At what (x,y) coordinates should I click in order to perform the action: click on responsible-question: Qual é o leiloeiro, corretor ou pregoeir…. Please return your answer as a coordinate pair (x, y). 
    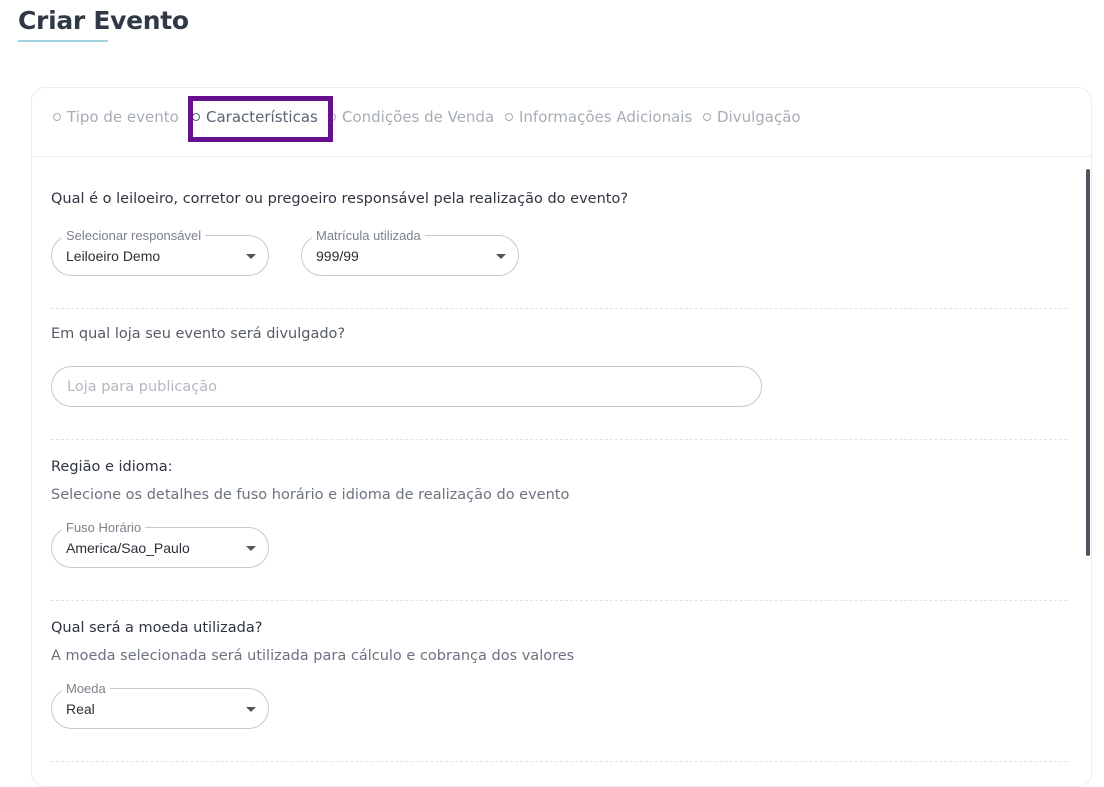
    Looking at the image, I should click on (340, 199).